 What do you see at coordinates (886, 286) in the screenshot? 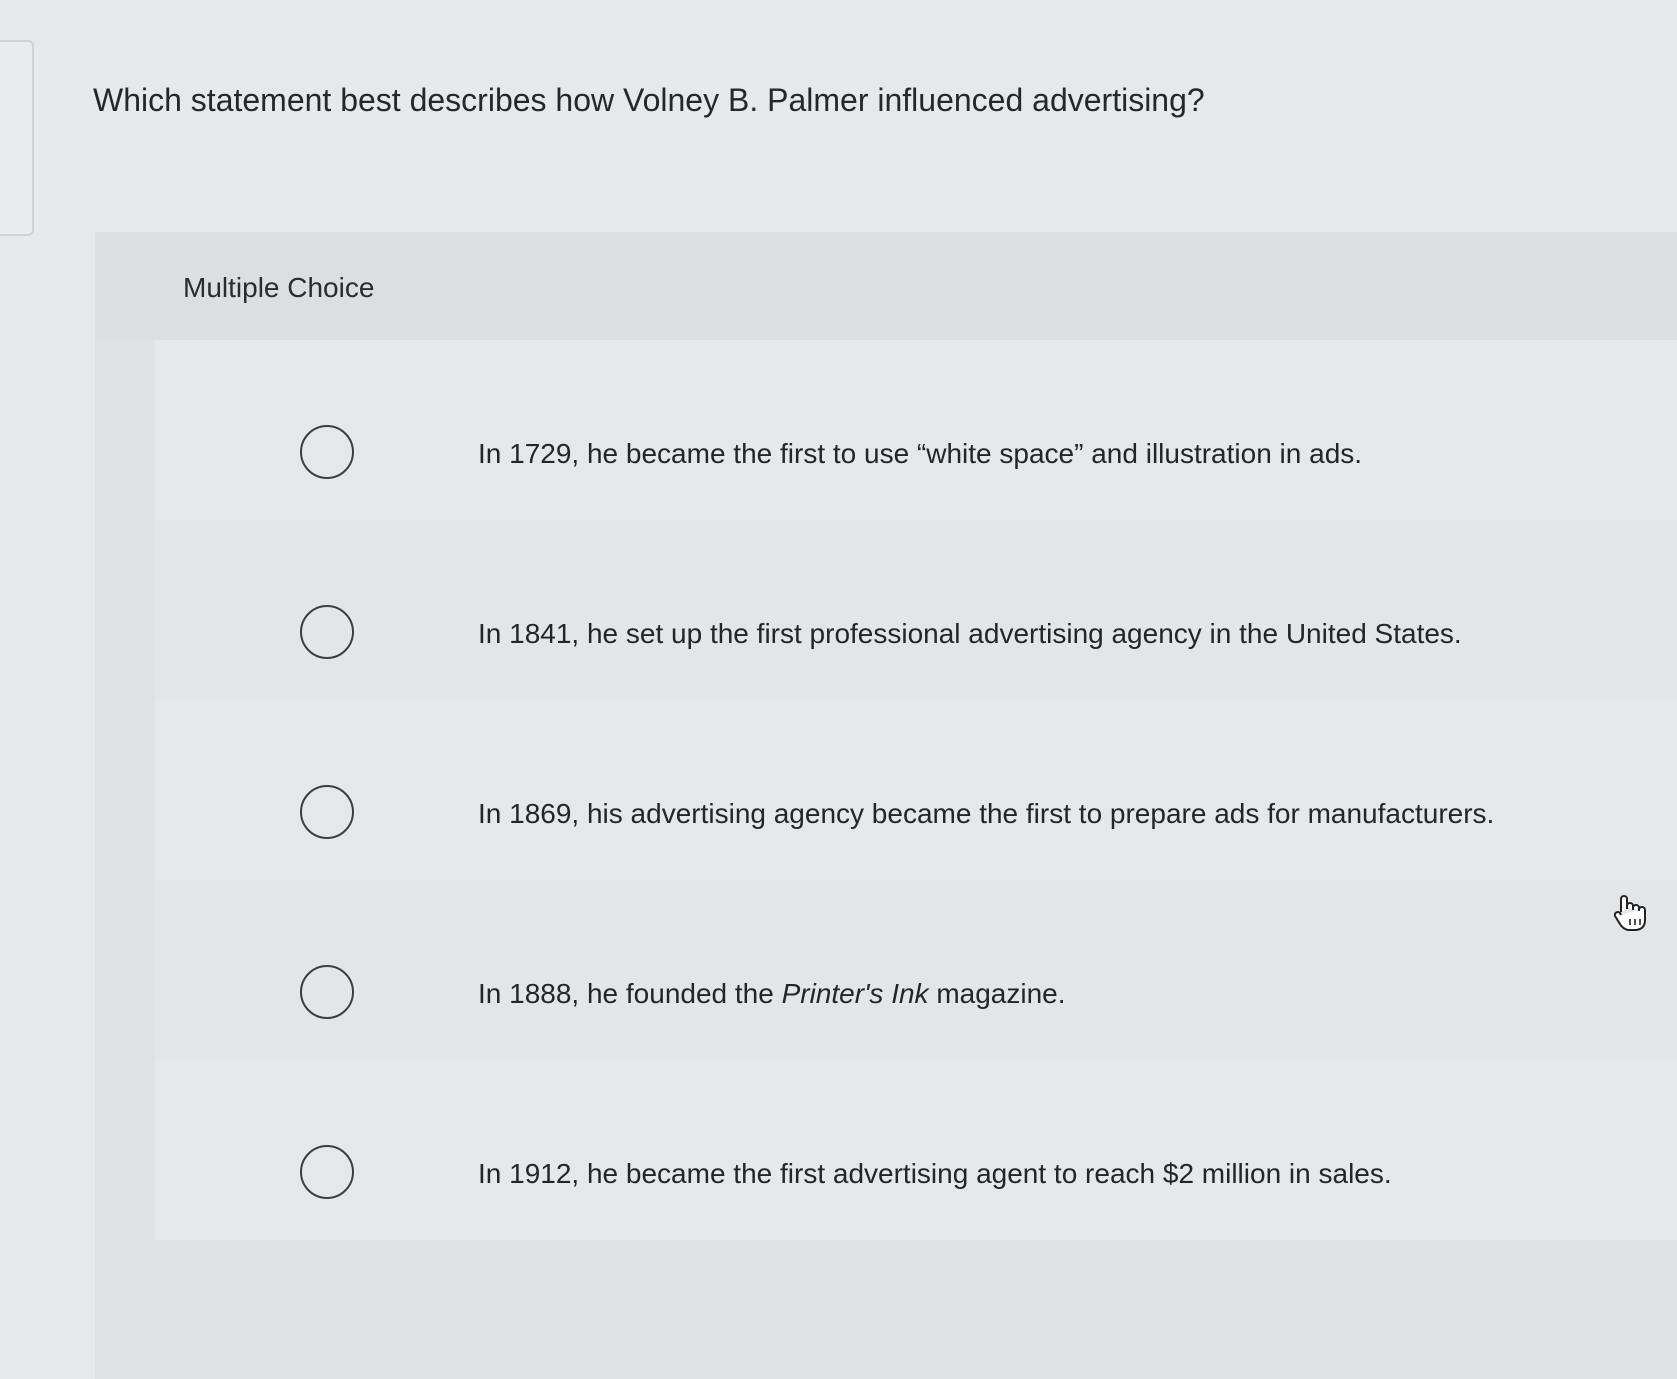
I see `choice-header: Multiple Choice` at bounding box center [886, 286].